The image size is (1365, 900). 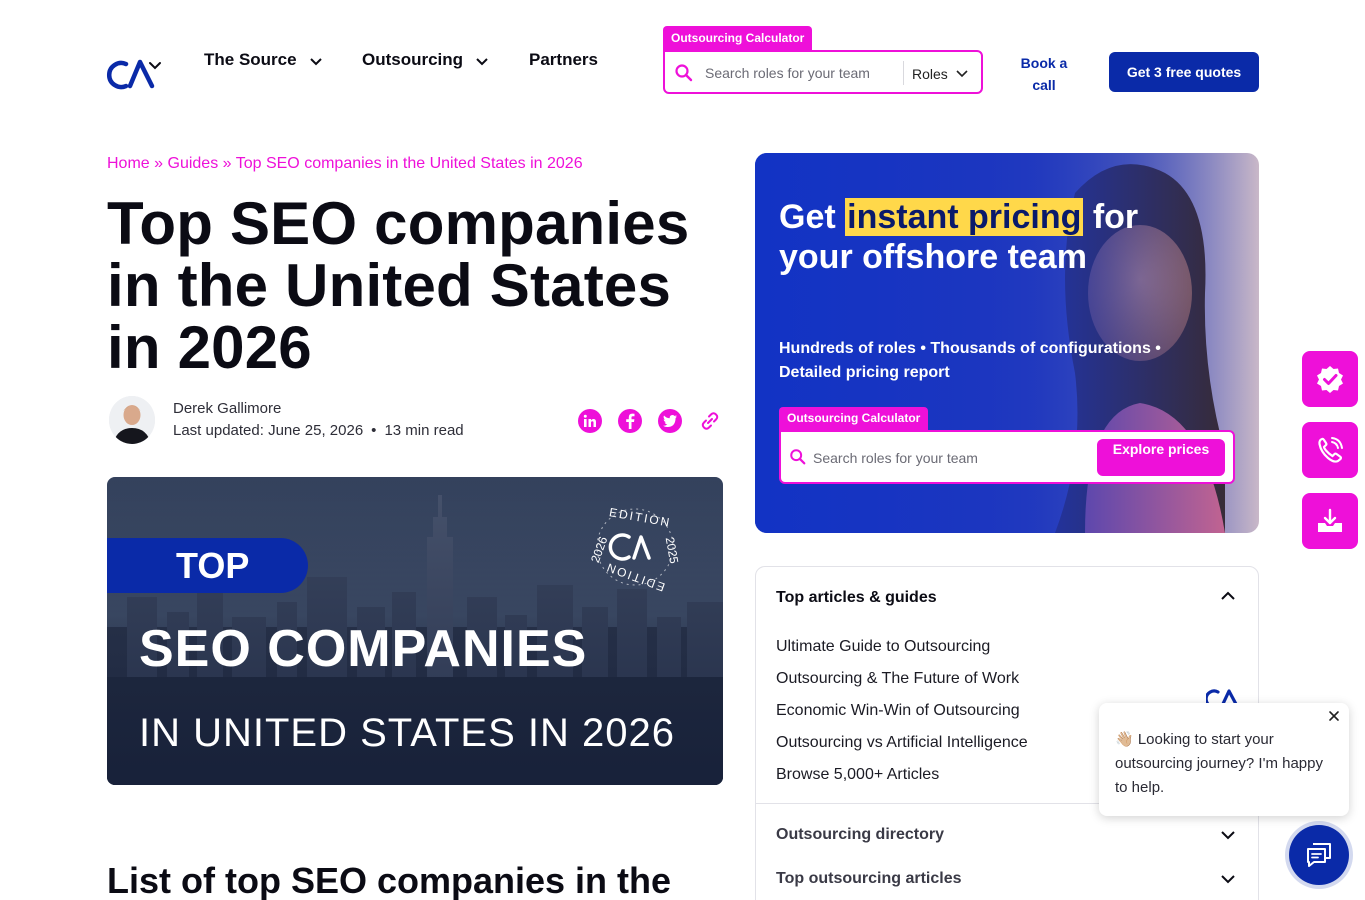 What do you see at coordinates (227, 408) in the screenshot?
I see `author-name: Derek Gallimore` at bounding box center [227, 408].